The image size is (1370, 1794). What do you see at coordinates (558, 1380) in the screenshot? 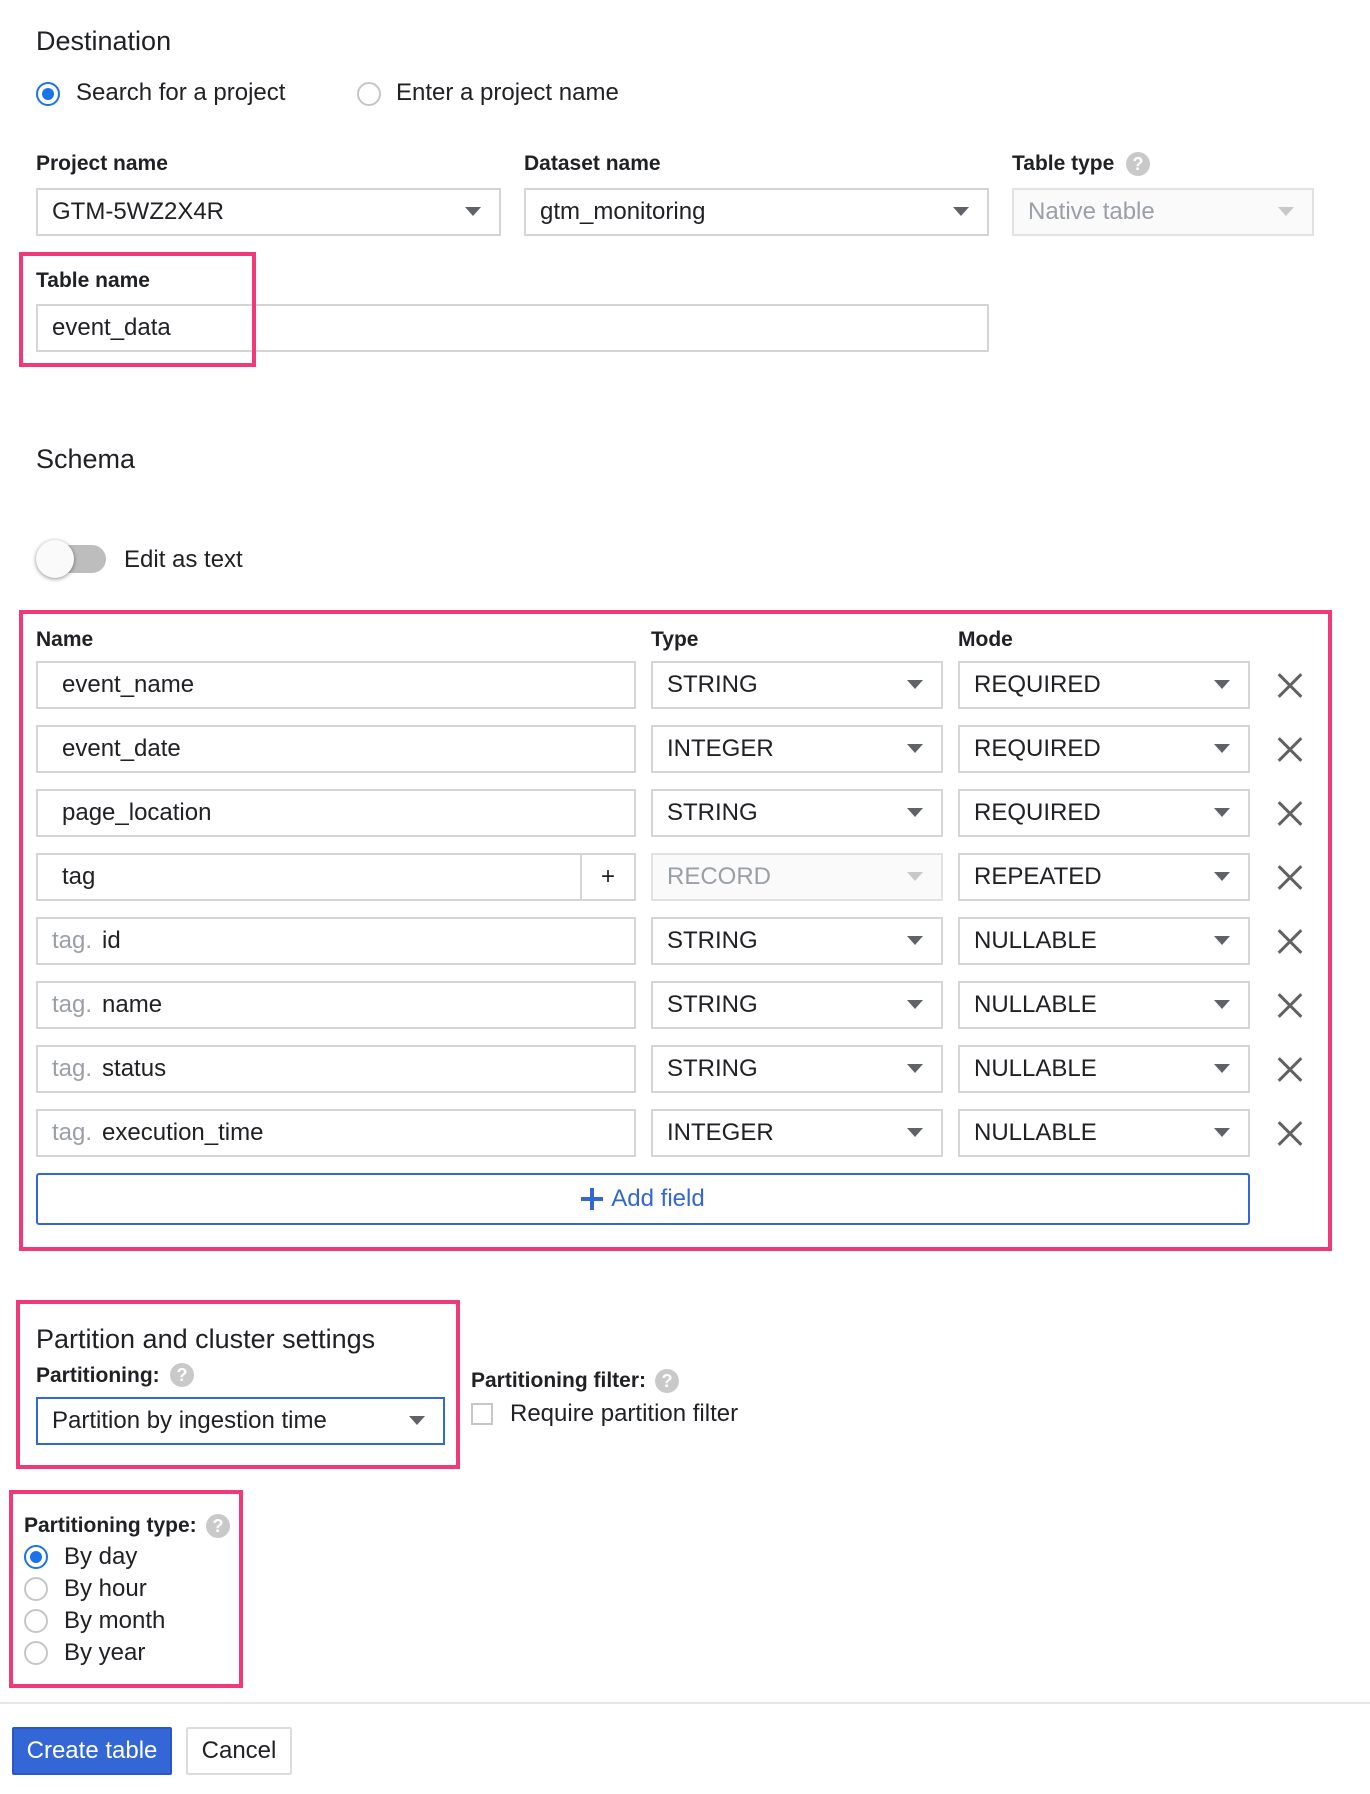
I see `partitioning-filter-label: Partitioning filter:` at bounding box center [558, 1380].